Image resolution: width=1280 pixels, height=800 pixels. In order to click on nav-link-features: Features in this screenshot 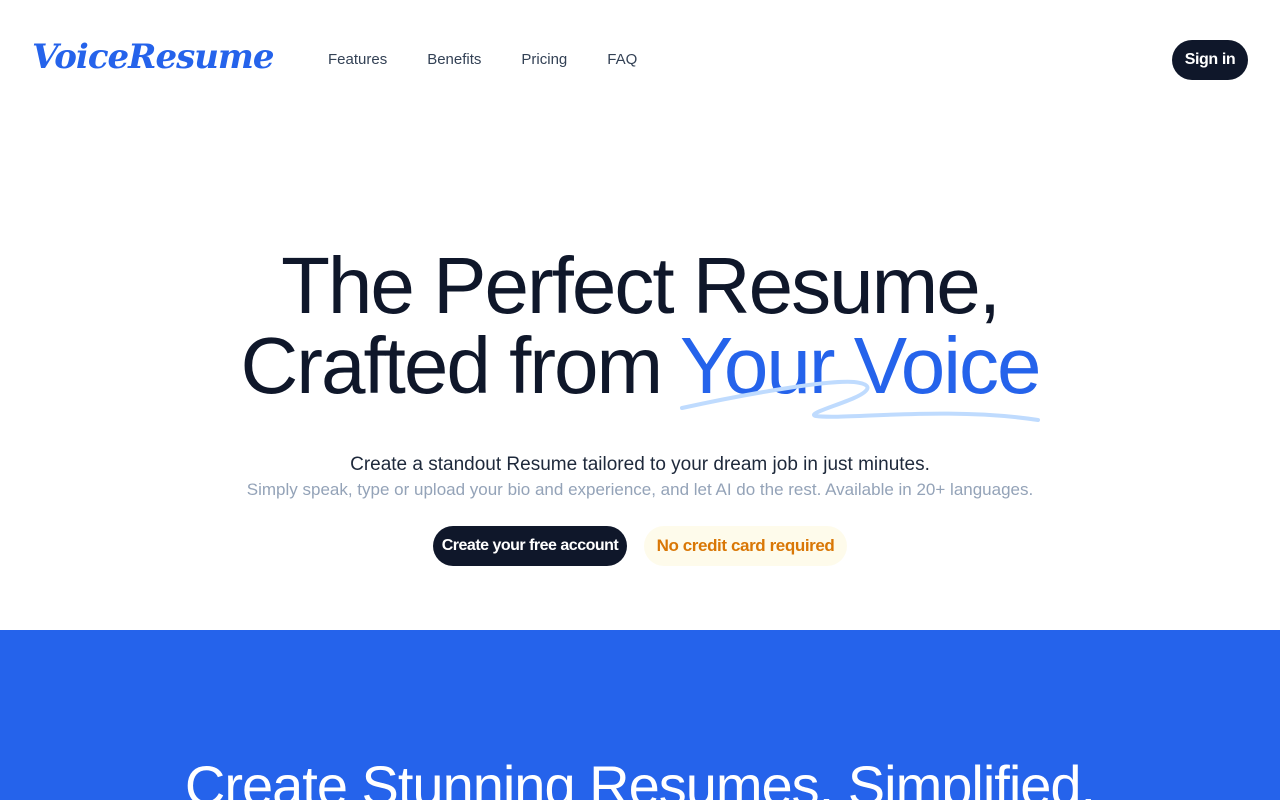, I will do `click(357, 60)`.